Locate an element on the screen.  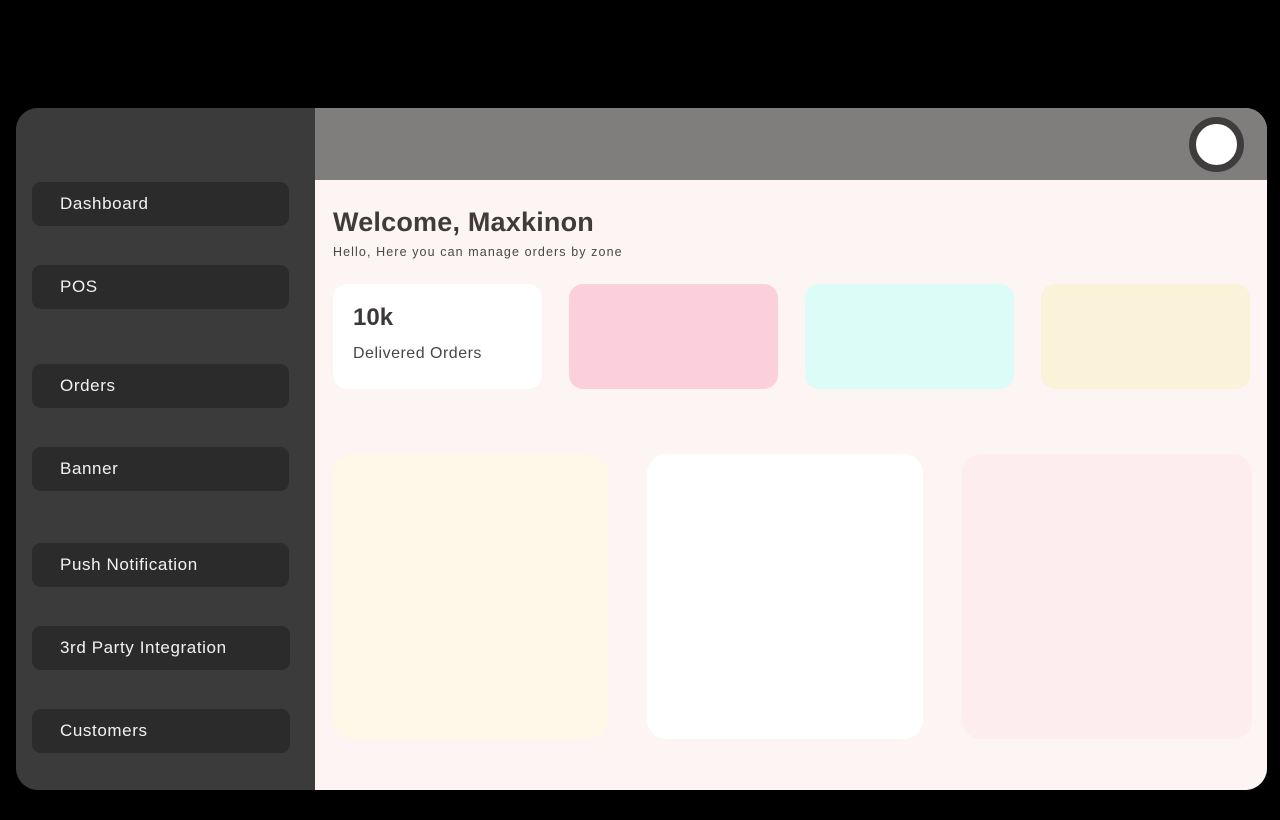
stat-card-value: 10k is located at coordinates (373, 317).